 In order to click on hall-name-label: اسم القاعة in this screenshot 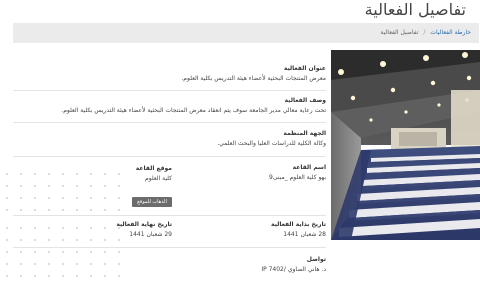, I will do `click(309, 167)`.